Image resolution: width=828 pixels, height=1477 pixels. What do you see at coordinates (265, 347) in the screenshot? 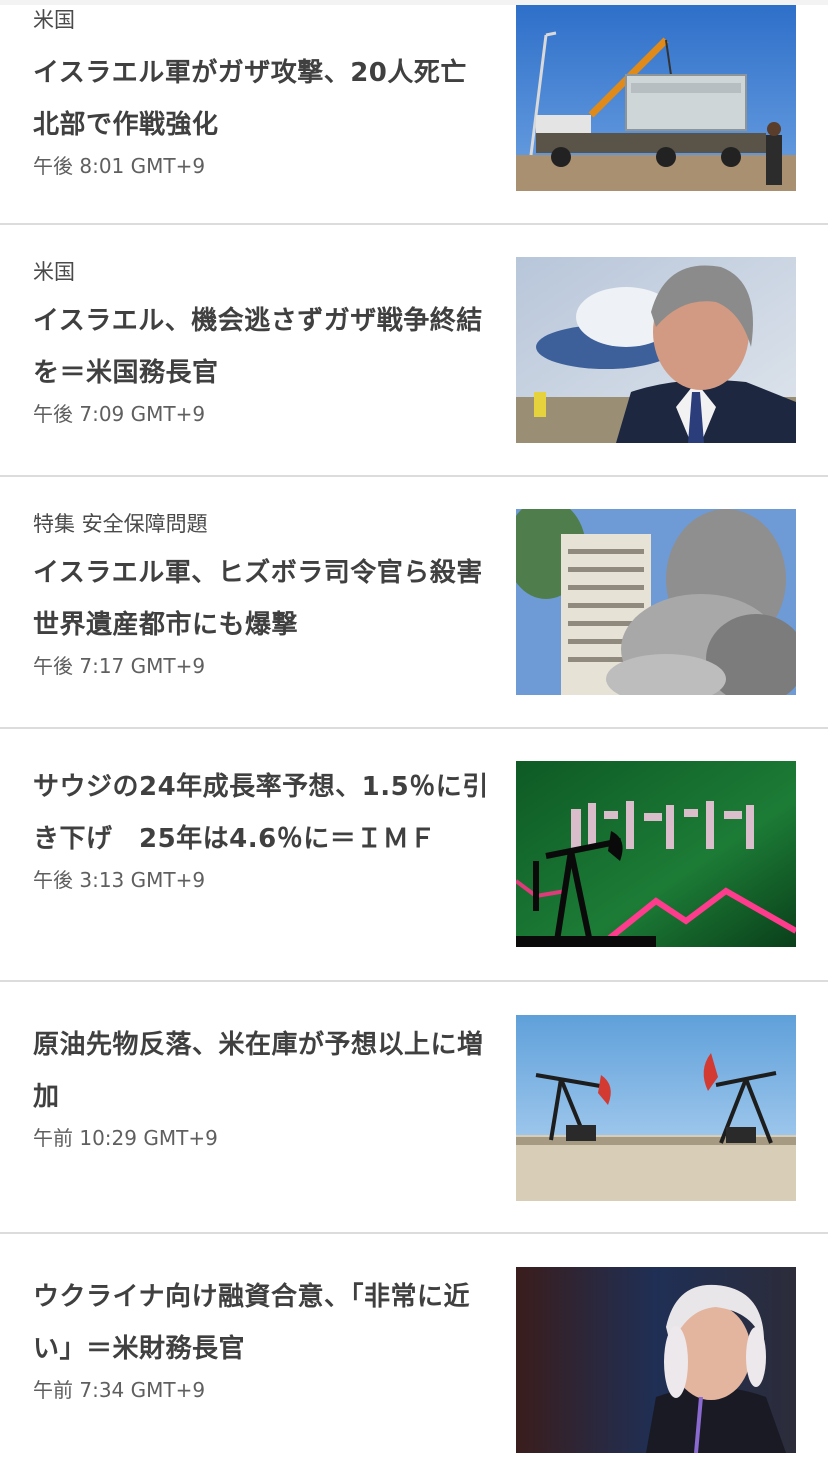
I see `article-headline: イスラエル、機会逃さずガザ戦争終結を＝米国務長官` at bounding box center [265, 347].